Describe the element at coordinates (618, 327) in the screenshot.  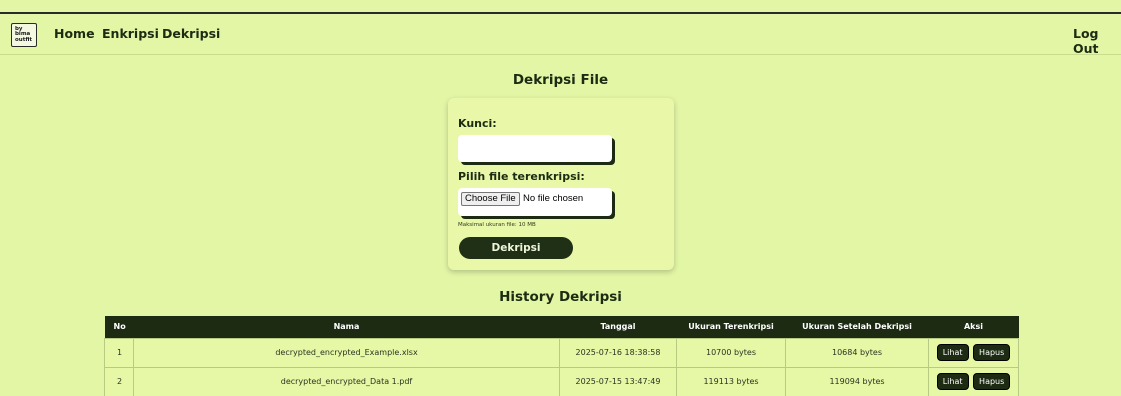
I see `column-header-tanggal: Tanggal` at that location.